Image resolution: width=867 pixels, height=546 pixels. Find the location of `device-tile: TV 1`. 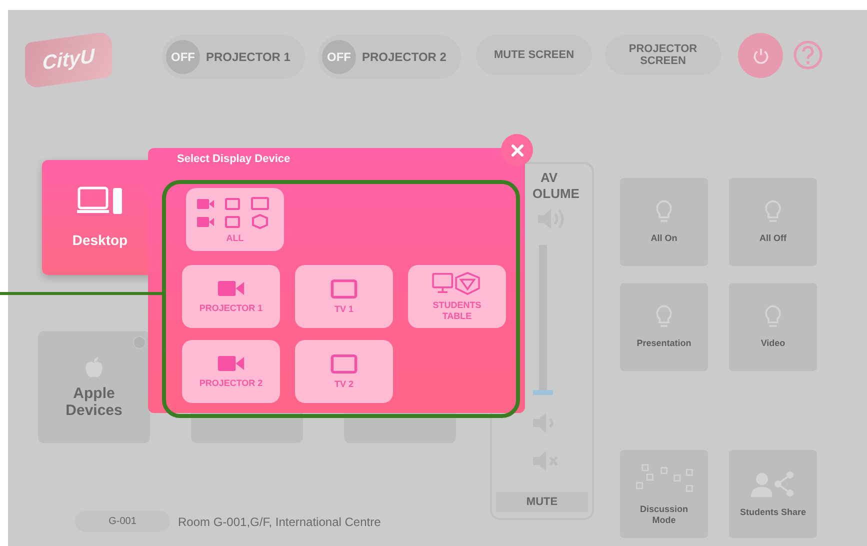

device-tile: TV 1 is located at coordinates (344, 296).